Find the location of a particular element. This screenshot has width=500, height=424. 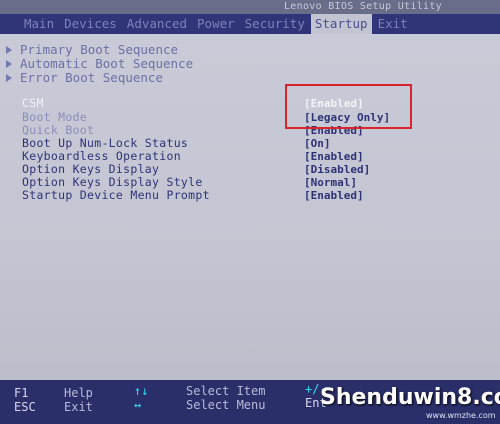

watermark-logo: Shenduwin8.com is located at coordinates (410, 397).